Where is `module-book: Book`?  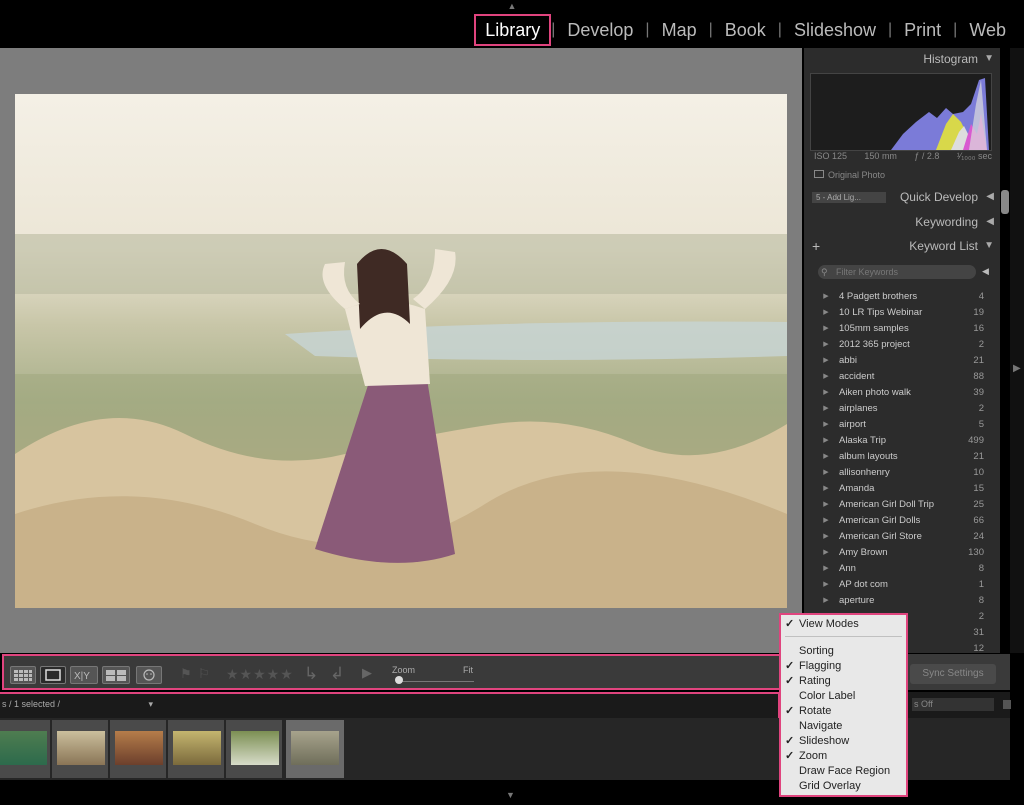 module-book: Book is located at coordinates (745, 30).